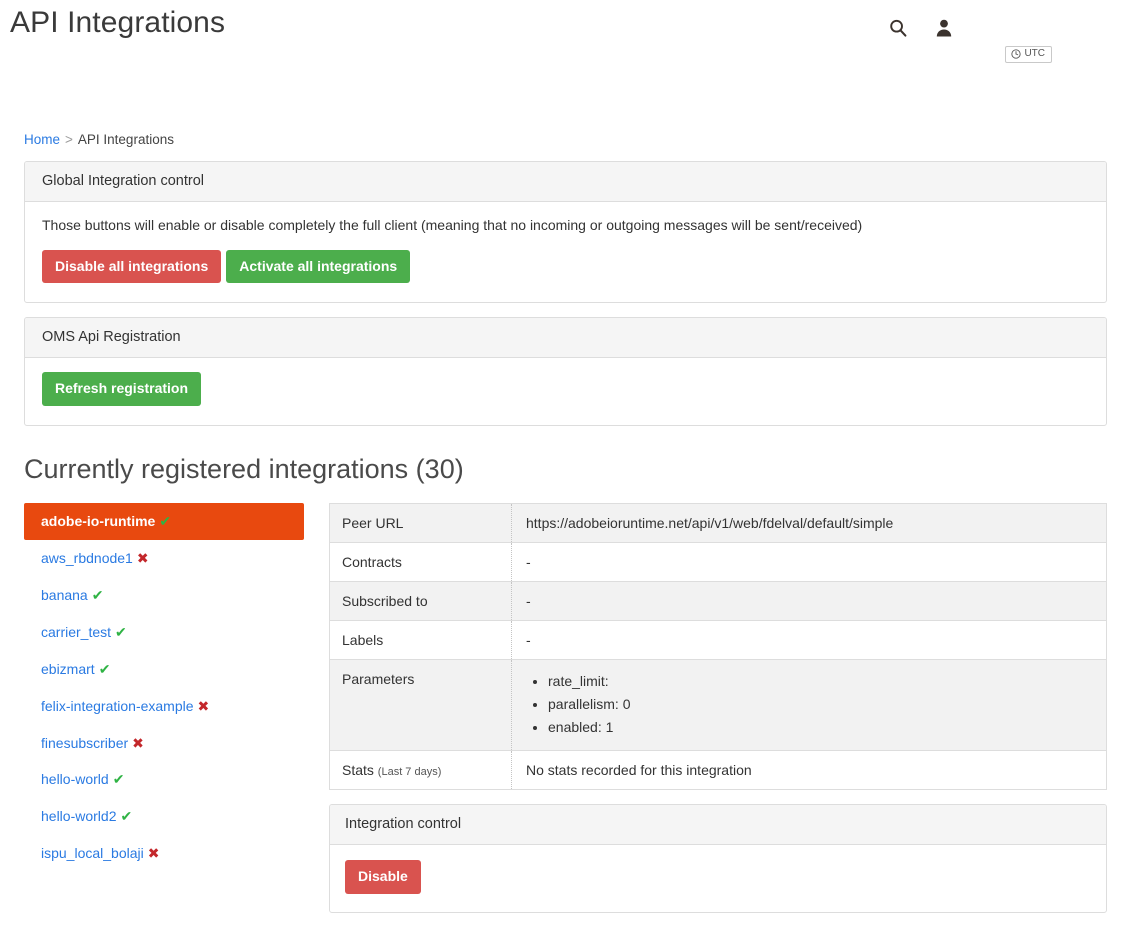 The image size is (1134, 938). What do you see at coordinates (132, 266) in the screenshot?
I see `disable-all-integrations-button: Disable all integrations` at bounding box center [132, 266].